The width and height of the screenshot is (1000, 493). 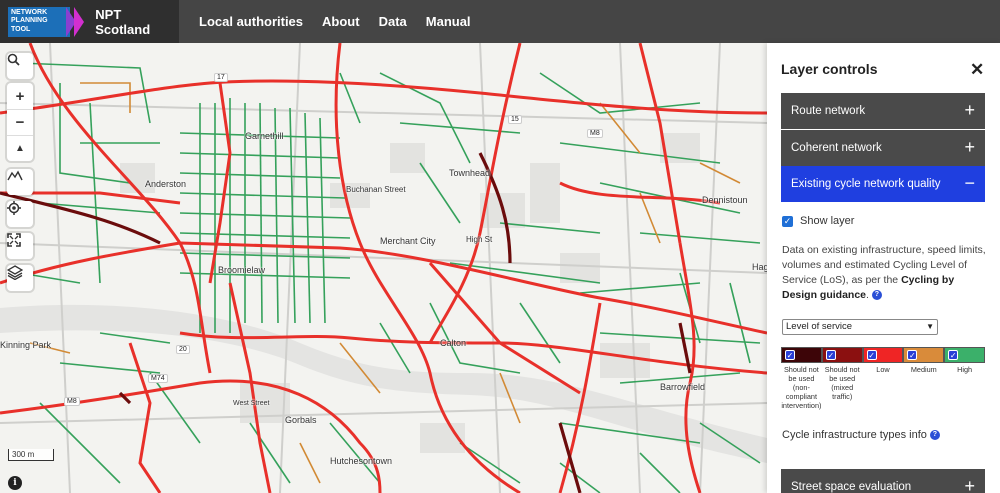 I want to click on section-label: Street space evaluation, so click(x=851, y=487).